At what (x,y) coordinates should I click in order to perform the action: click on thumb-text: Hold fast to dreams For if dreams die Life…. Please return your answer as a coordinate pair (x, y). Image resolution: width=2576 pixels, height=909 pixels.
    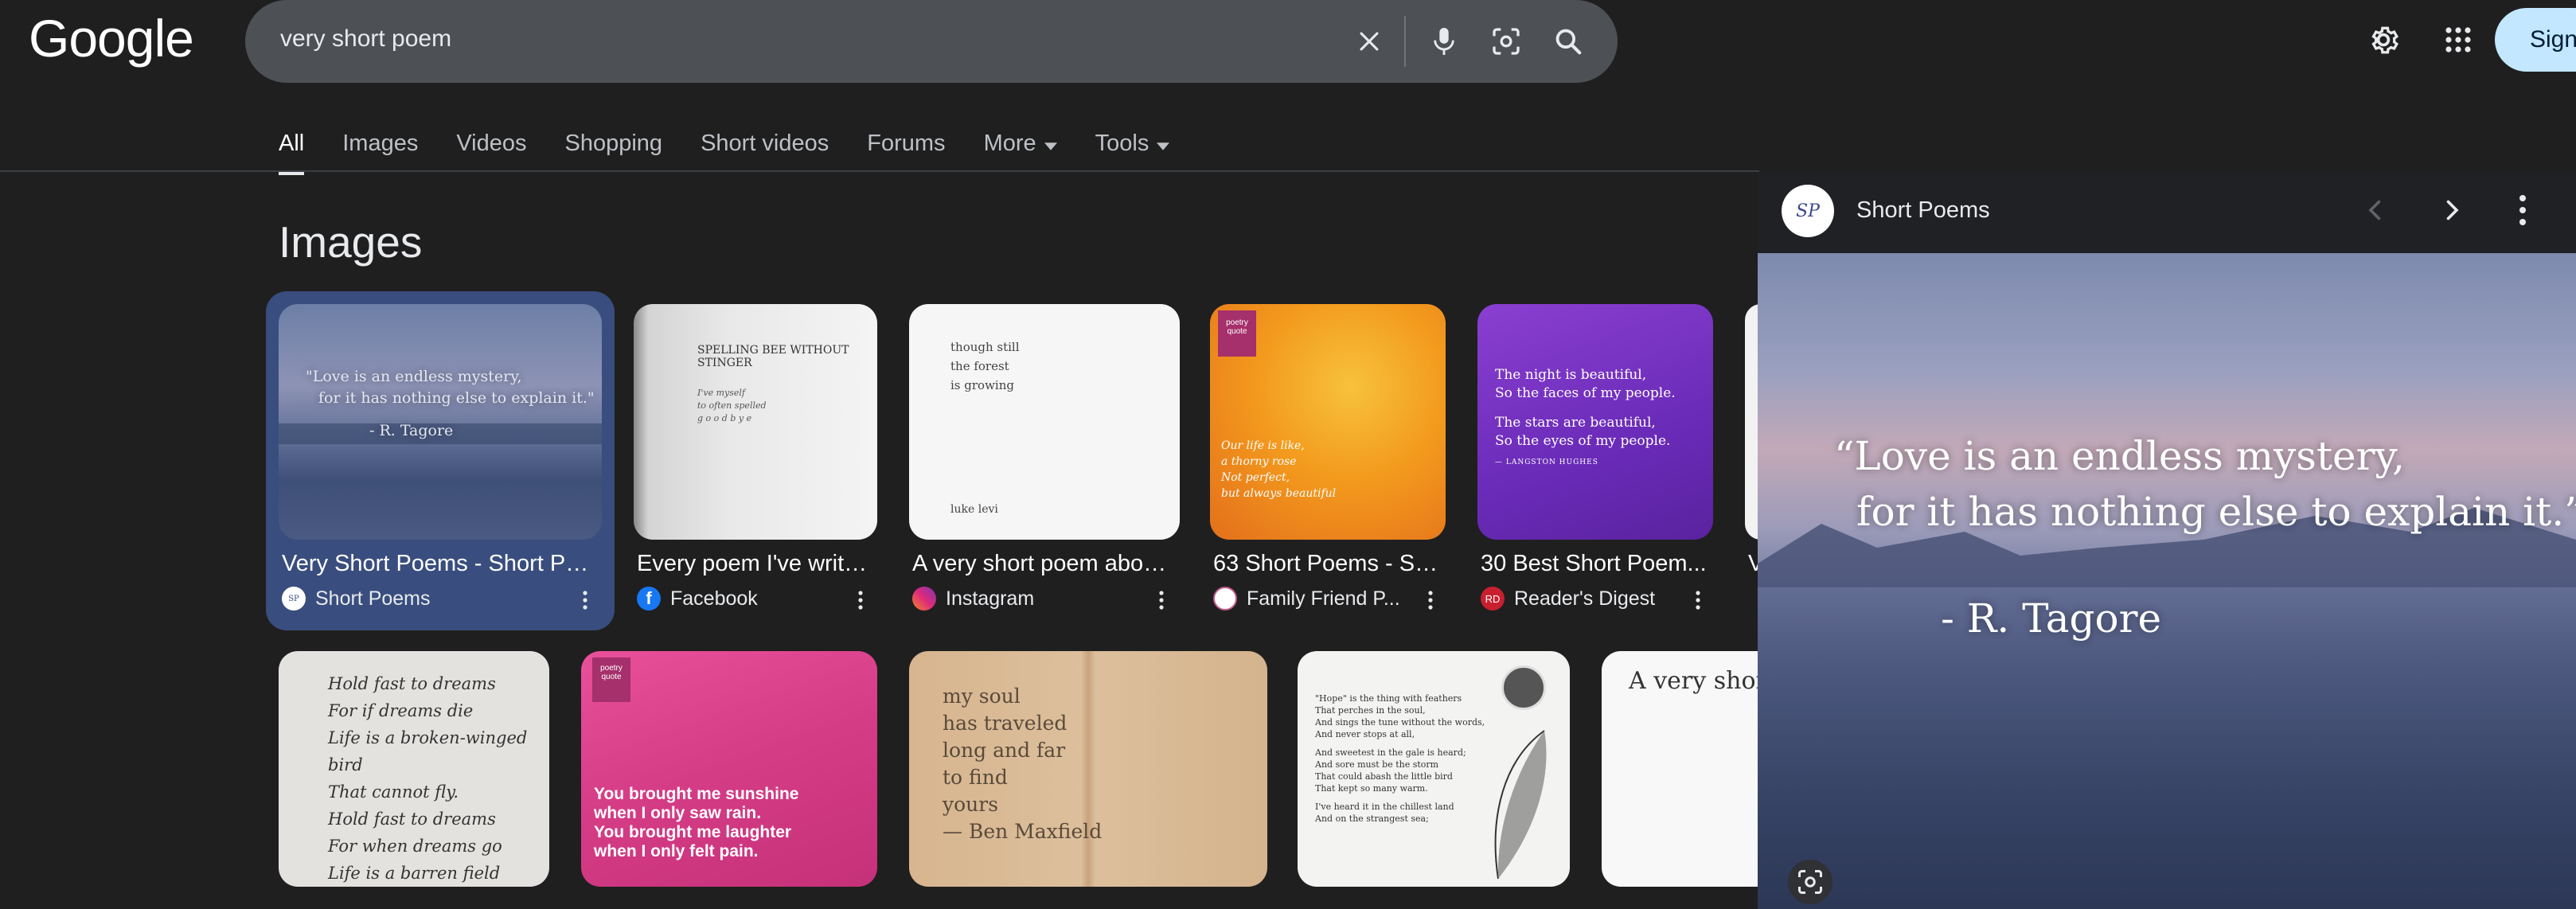
    Looking at the image, I should click on (428, 778).